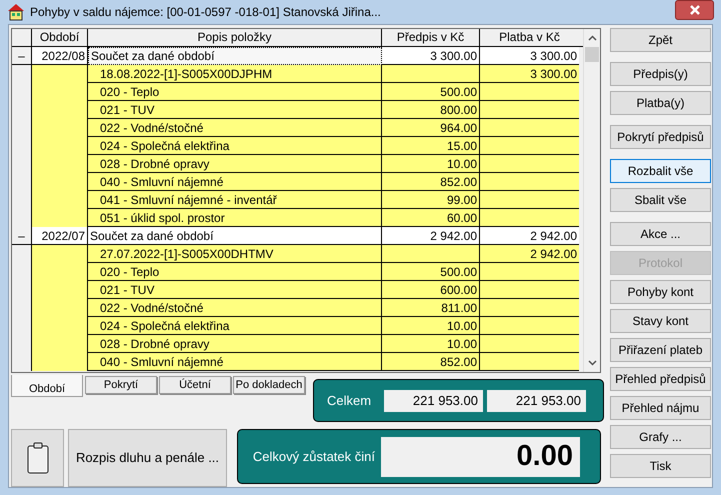  Describe the element at coordinates (195, 385) in the screenshot. I see `tab: Účetní` at that location.